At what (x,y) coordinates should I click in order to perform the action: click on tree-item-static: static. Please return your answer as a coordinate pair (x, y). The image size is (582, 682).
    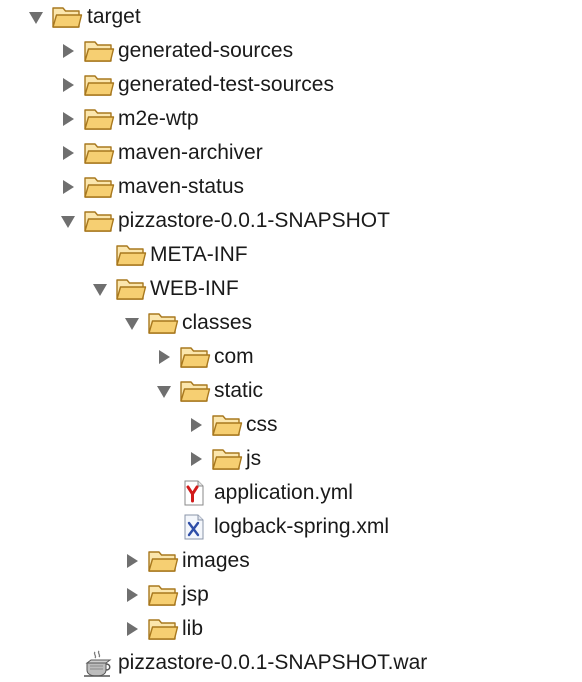
    Looking at the image, I should click on (291, 391).